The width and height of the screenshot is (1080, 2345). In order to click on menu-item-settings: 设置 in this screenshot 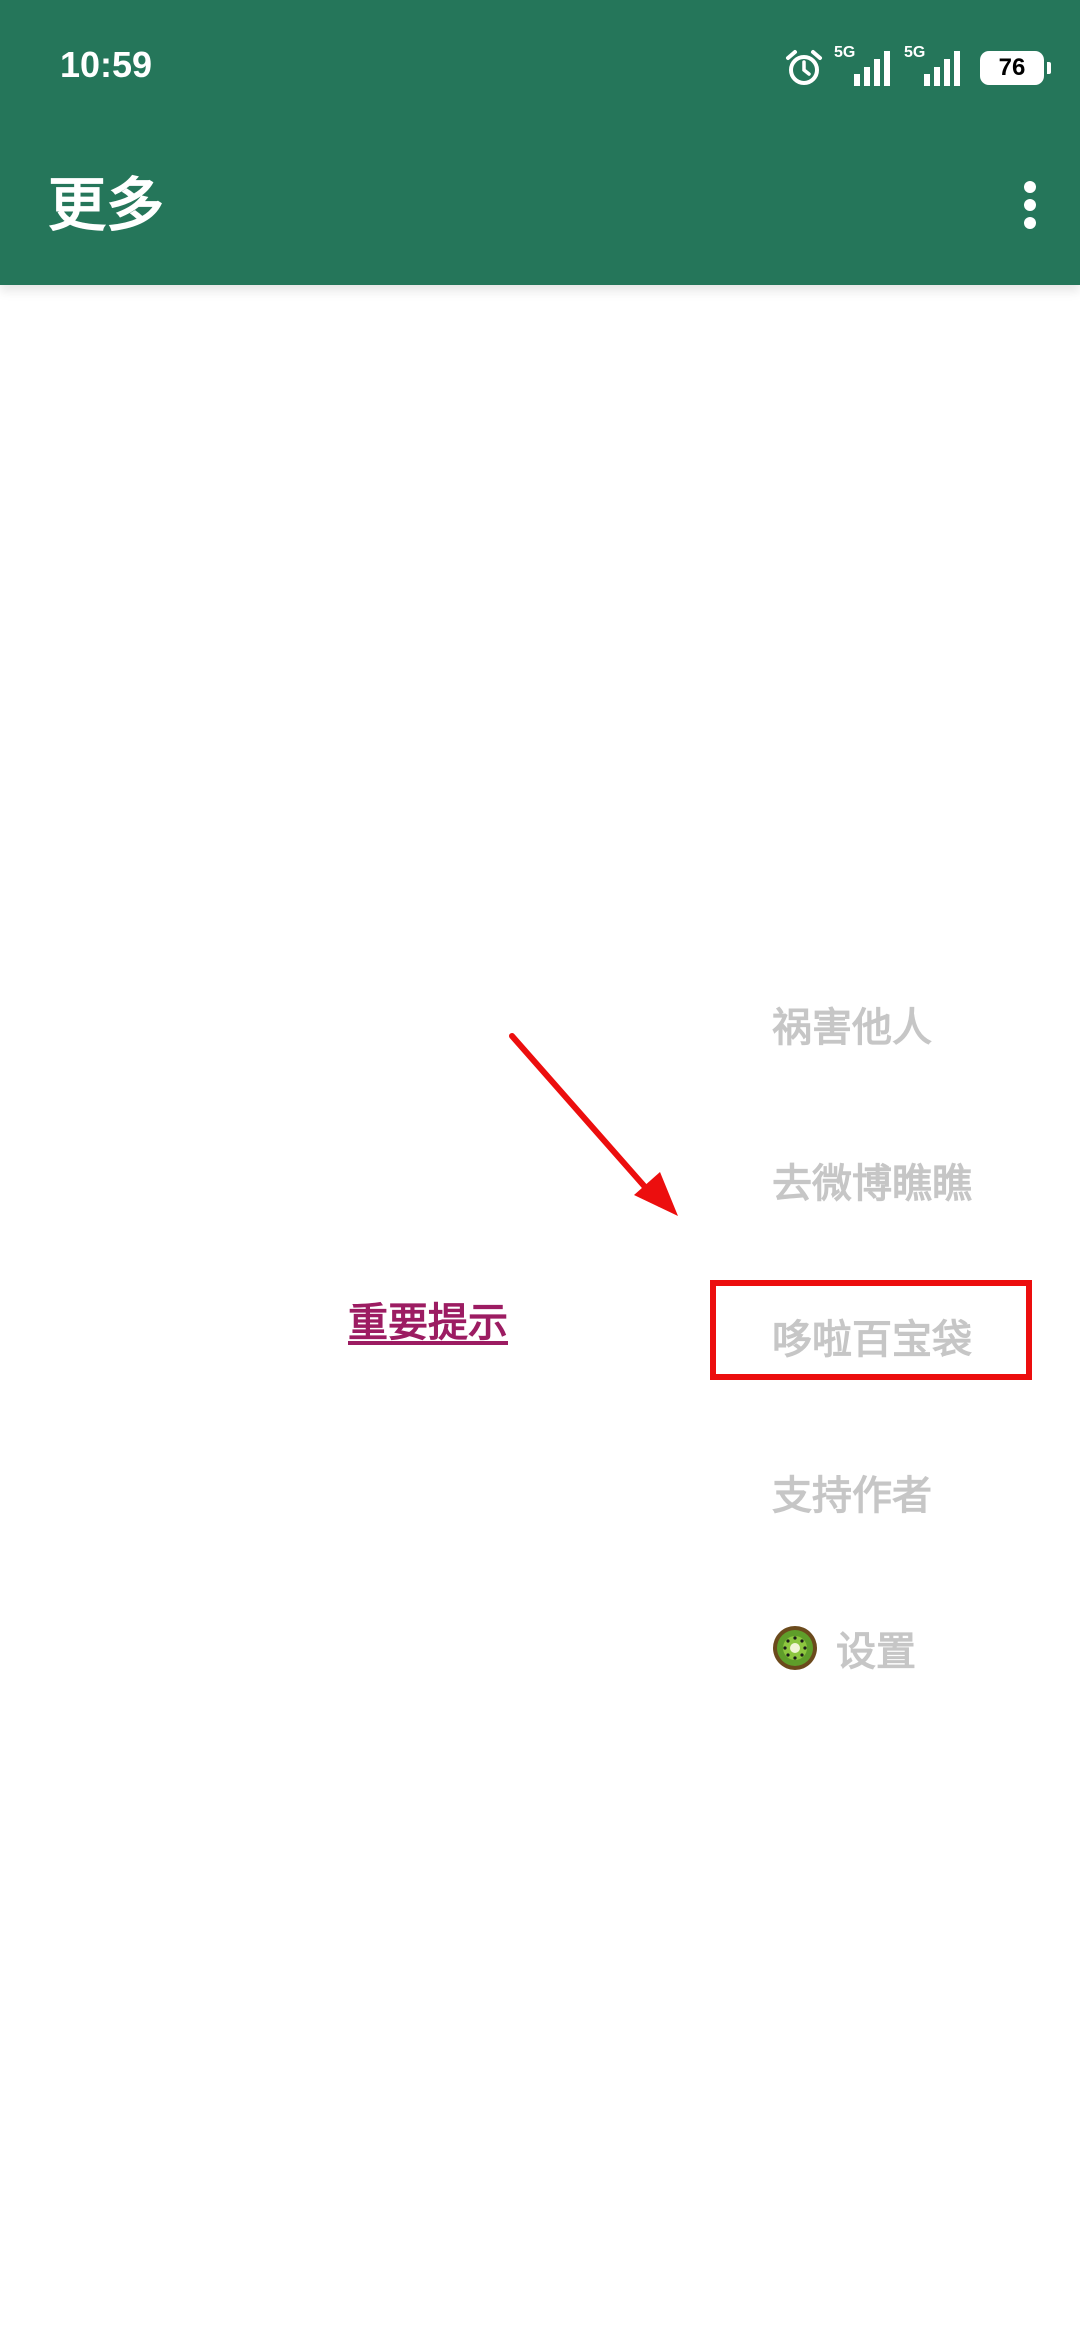, I will do `click(896, 1648)`.